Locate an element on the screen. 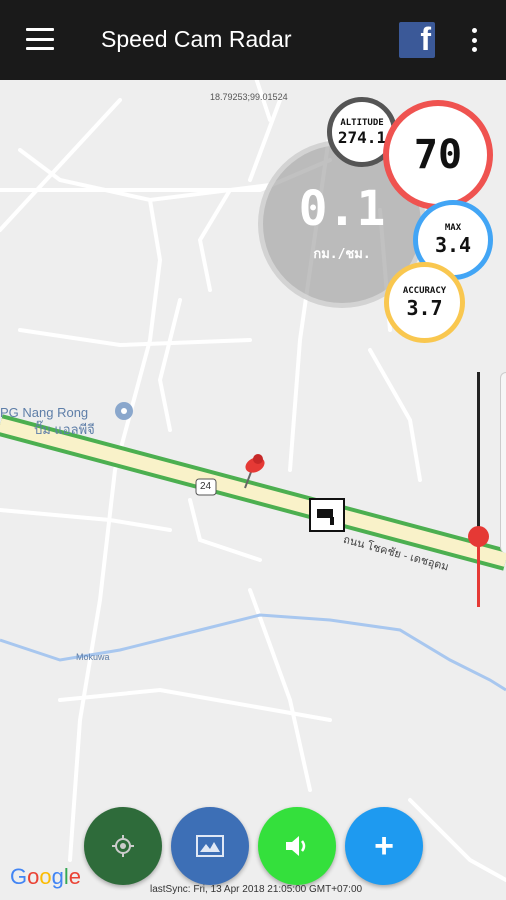  facebook-icon: f is located at coordinates (425, 39).